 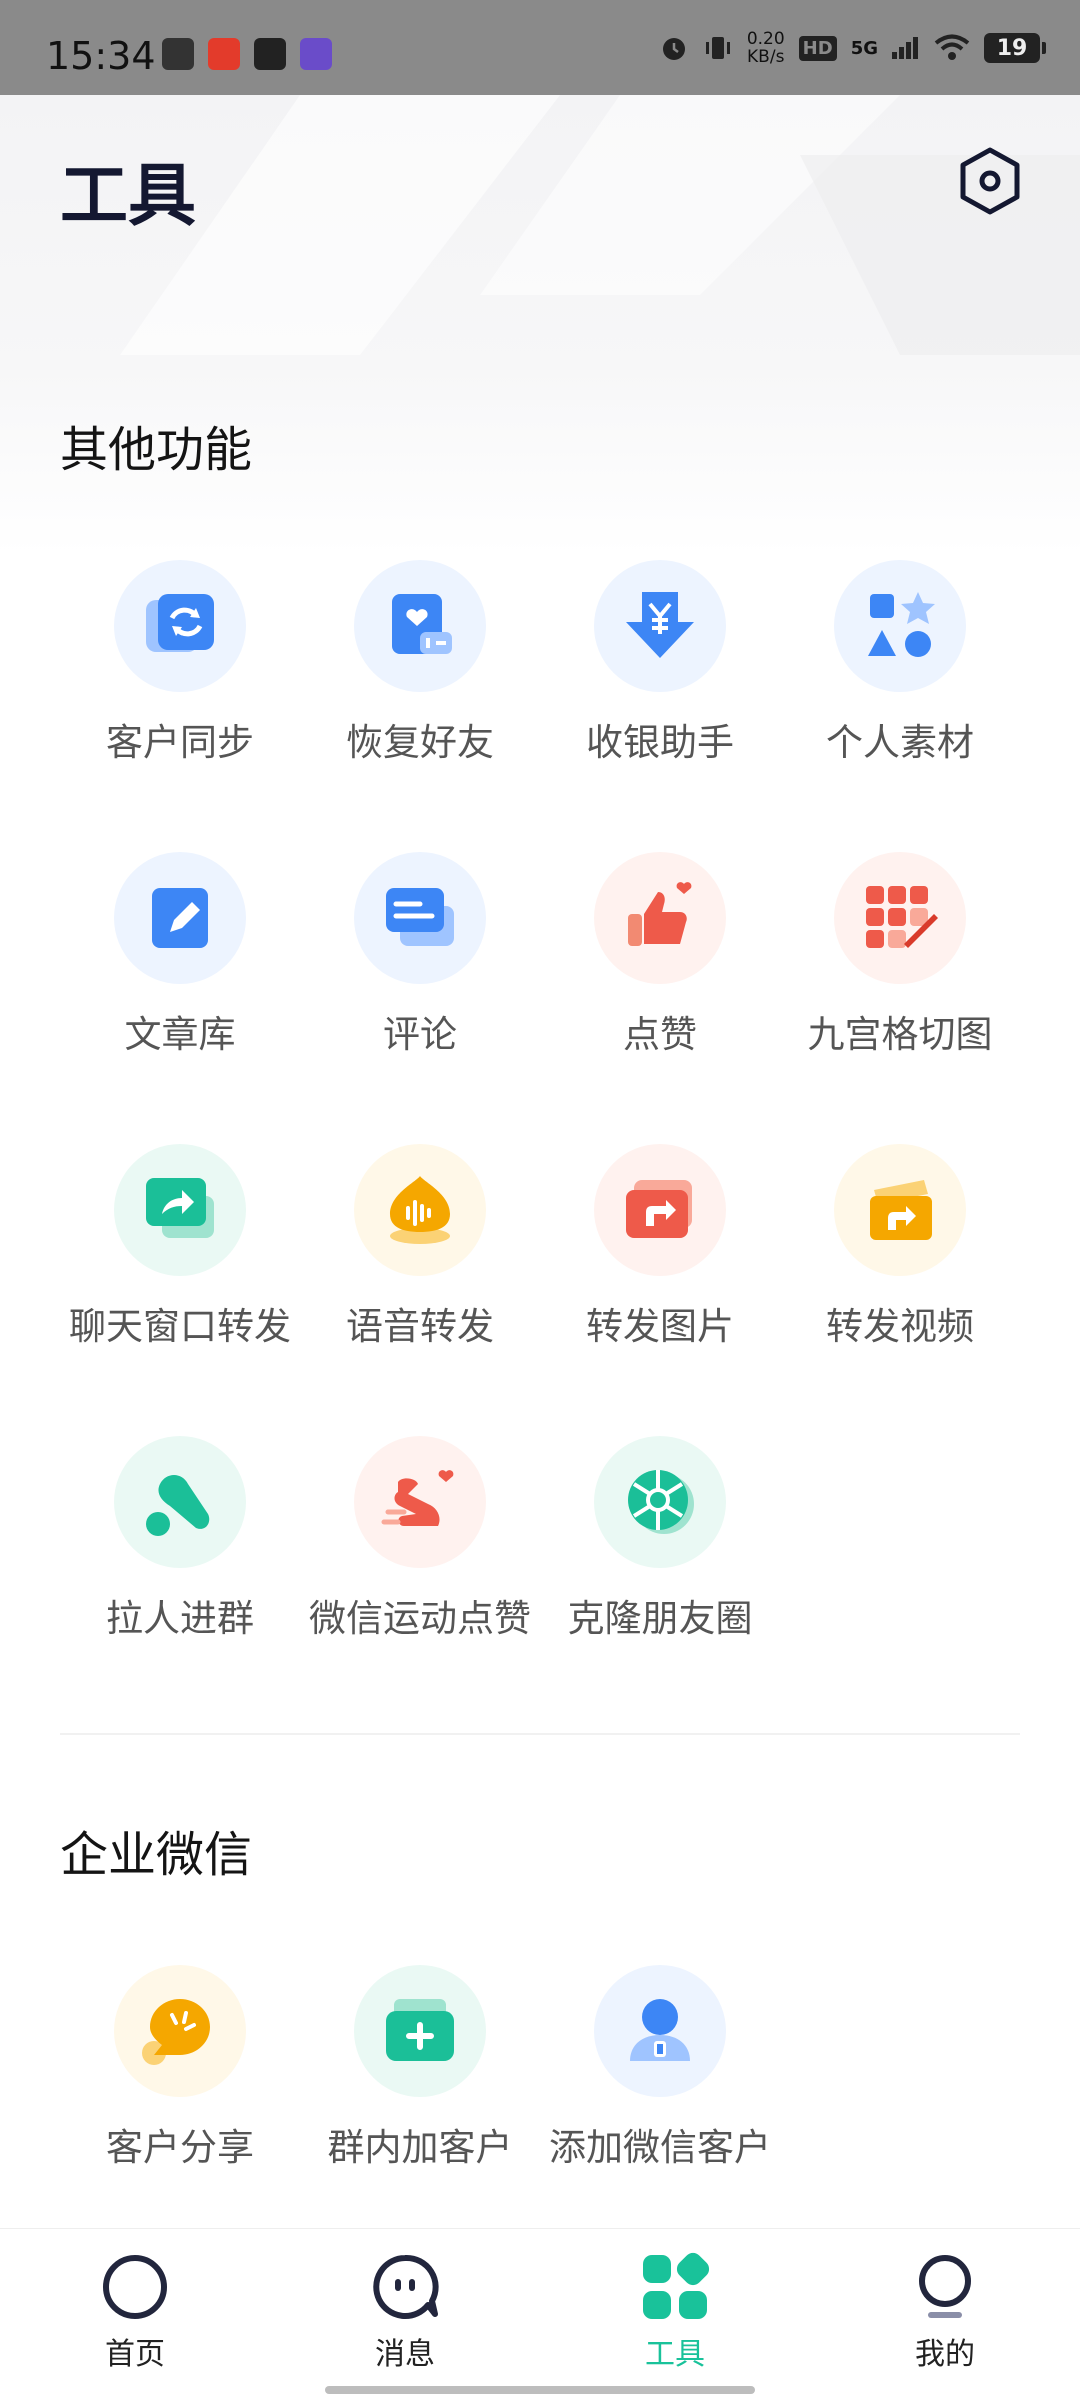 What do you see at coordinates (420, 2147) in the screenshot?
I see `tool-label: 群内加客户` at bounding box center [420, 2147].